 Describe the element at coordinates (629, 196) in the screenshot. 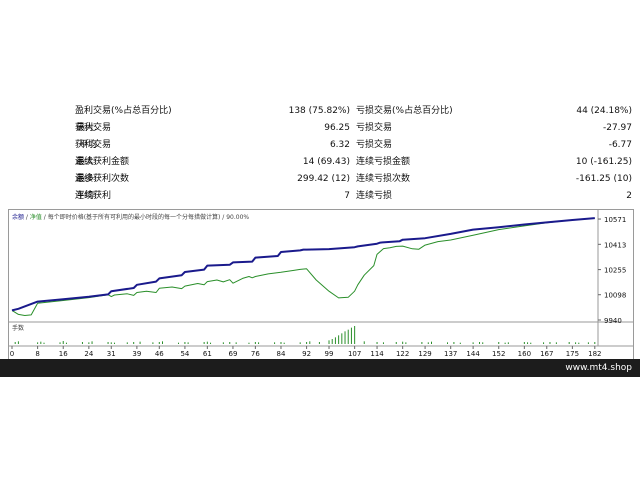

I see `stats-value-right: 2` at that location.